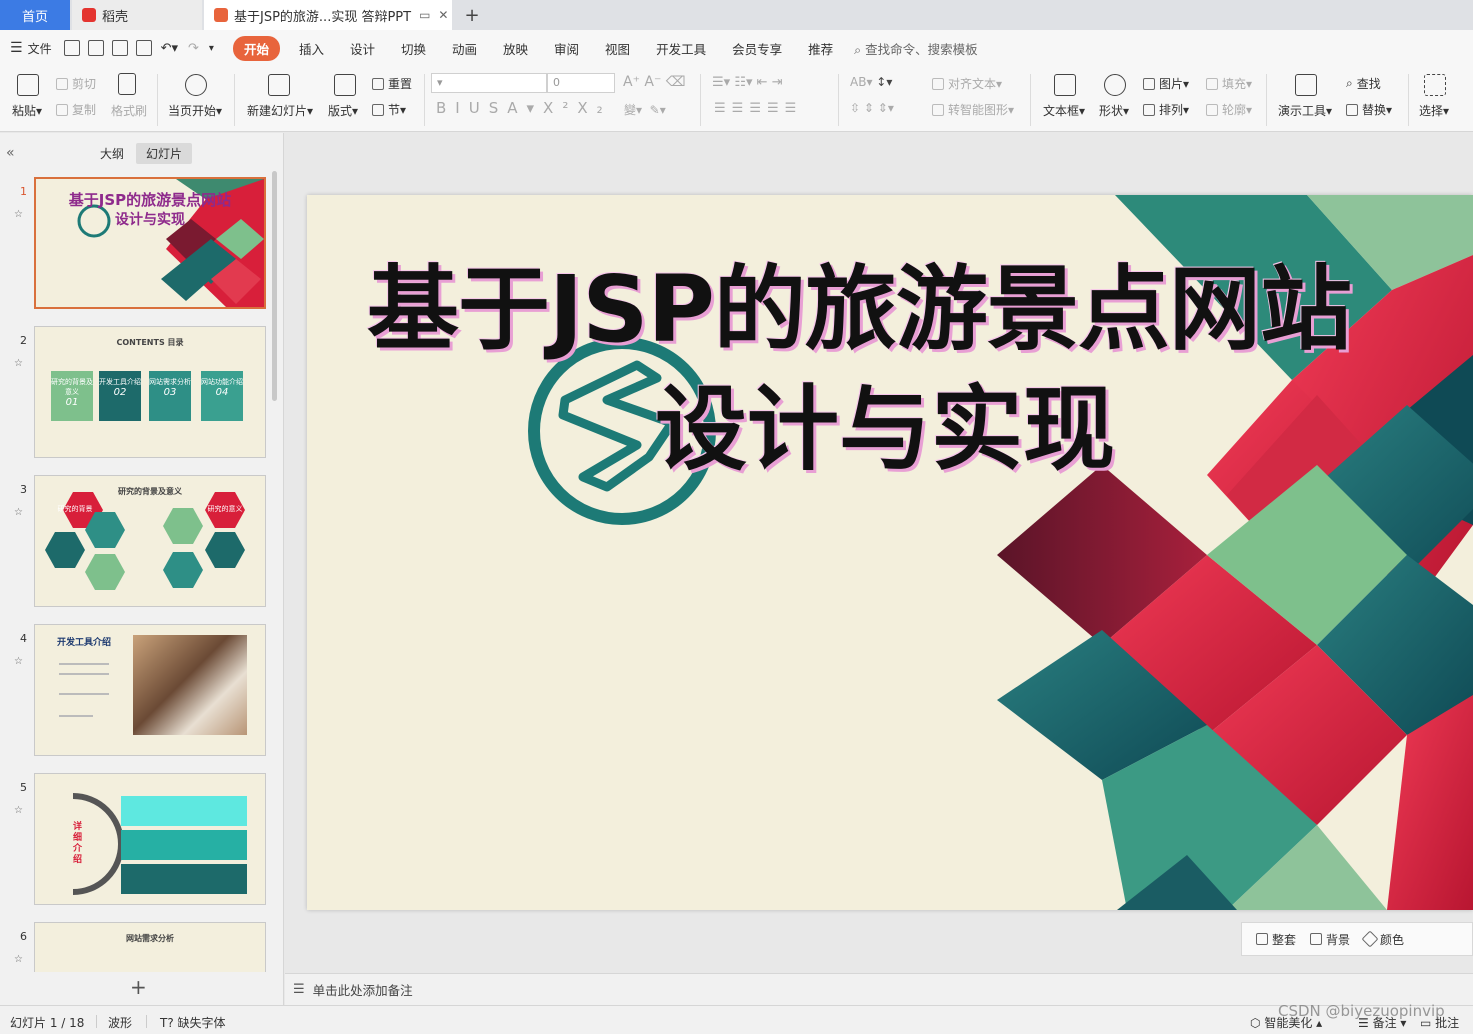 The image size is (1473, 1034). I want to click on notes-pane: ☰ 单击此处添加备注, so click(879, 989).